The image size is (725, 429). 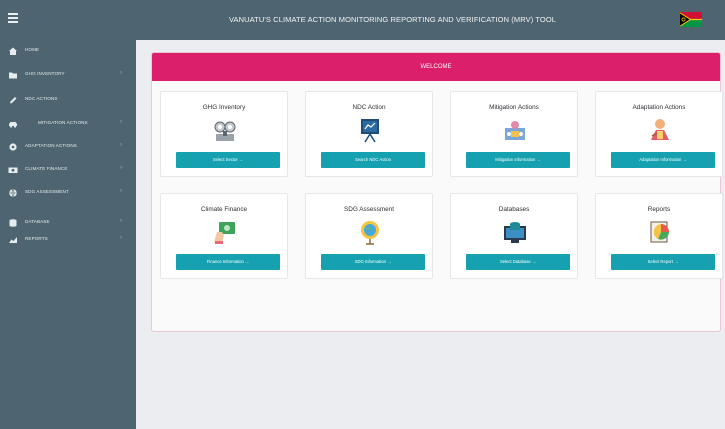 I want to click on globe-icon, so click(x=13, y=193).